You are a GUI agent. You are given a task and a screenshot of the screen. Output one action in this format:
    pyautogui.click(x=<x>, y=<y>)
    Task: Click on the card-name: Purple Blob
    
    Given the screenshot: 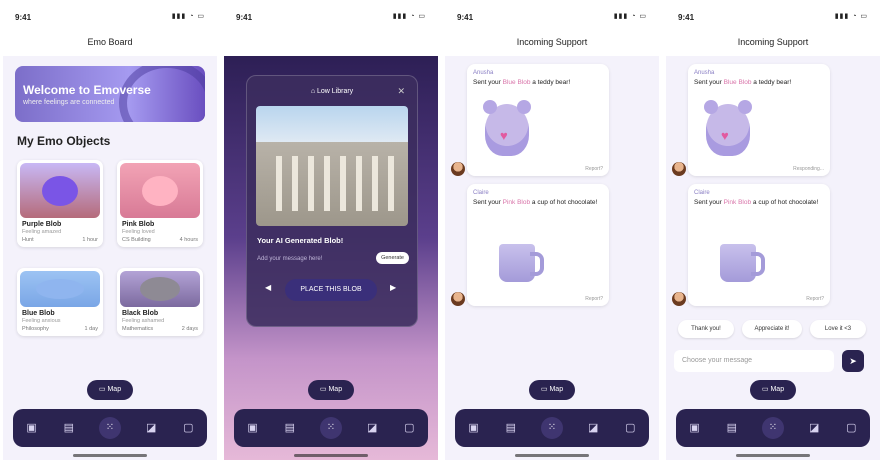 What is the action you would take?
    pyautogui.click(x=42, y=224)
    